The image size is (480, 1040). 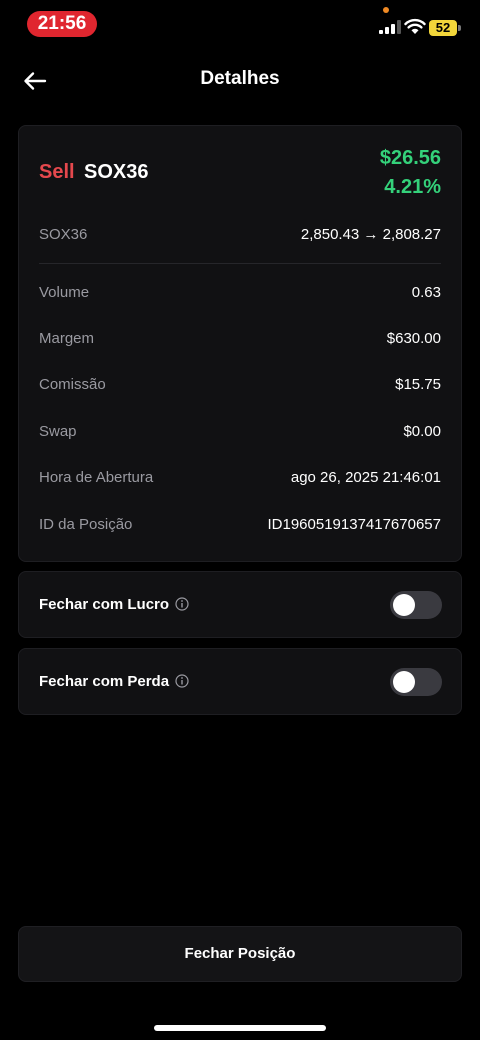 I want to click on detail-value: ID1960519137417670657, so click(x=354, y=524).